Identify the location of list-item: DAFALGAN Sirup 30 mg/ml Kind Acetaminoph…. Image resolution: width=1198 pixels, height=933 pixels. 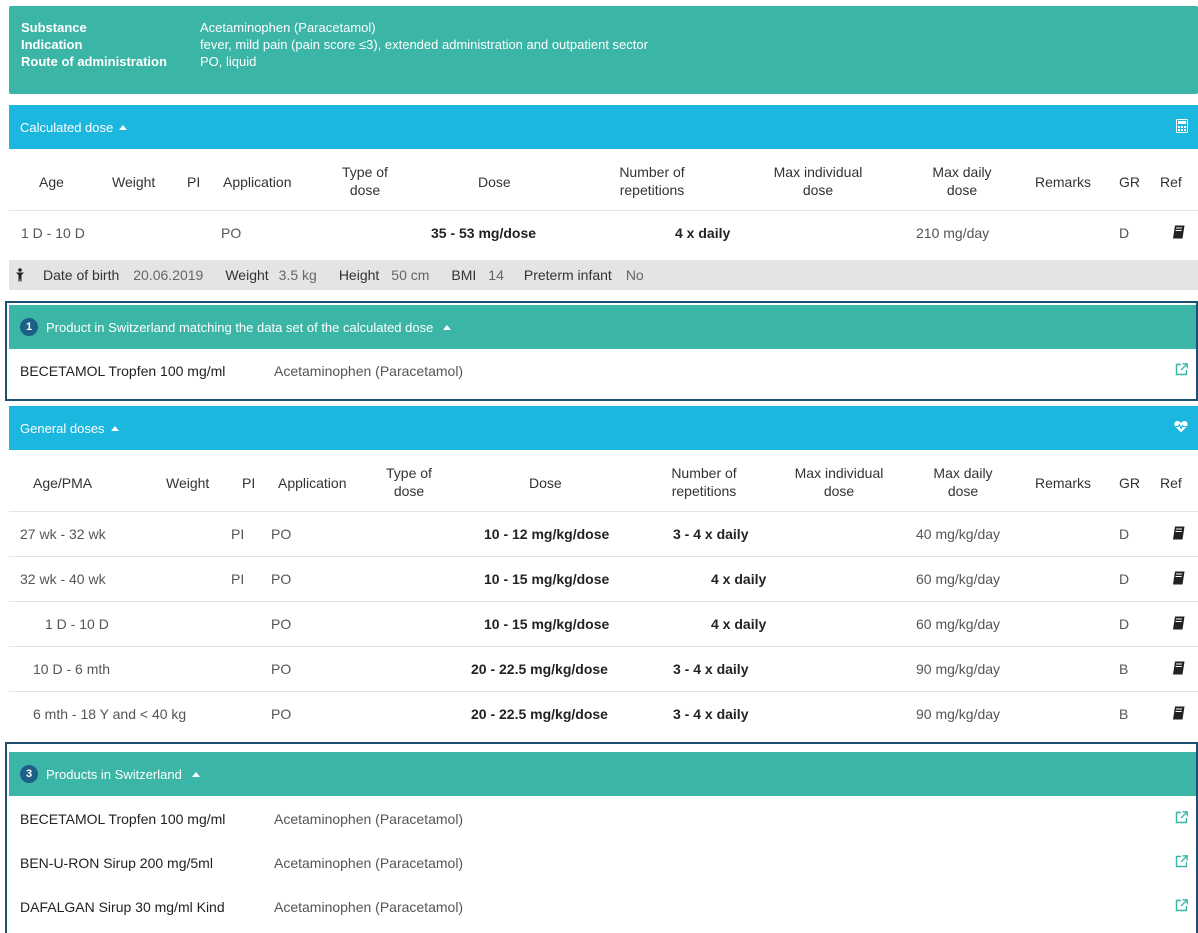
(603, 907).